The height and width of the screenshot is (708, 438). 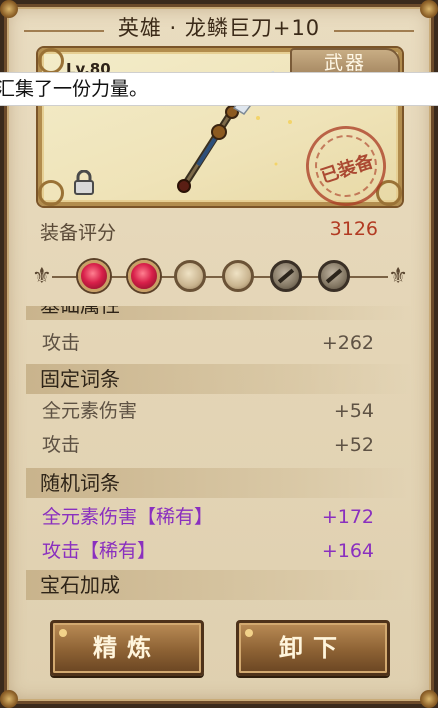 I want to click on refine-button: 精炼, so click(x=127, y=648).